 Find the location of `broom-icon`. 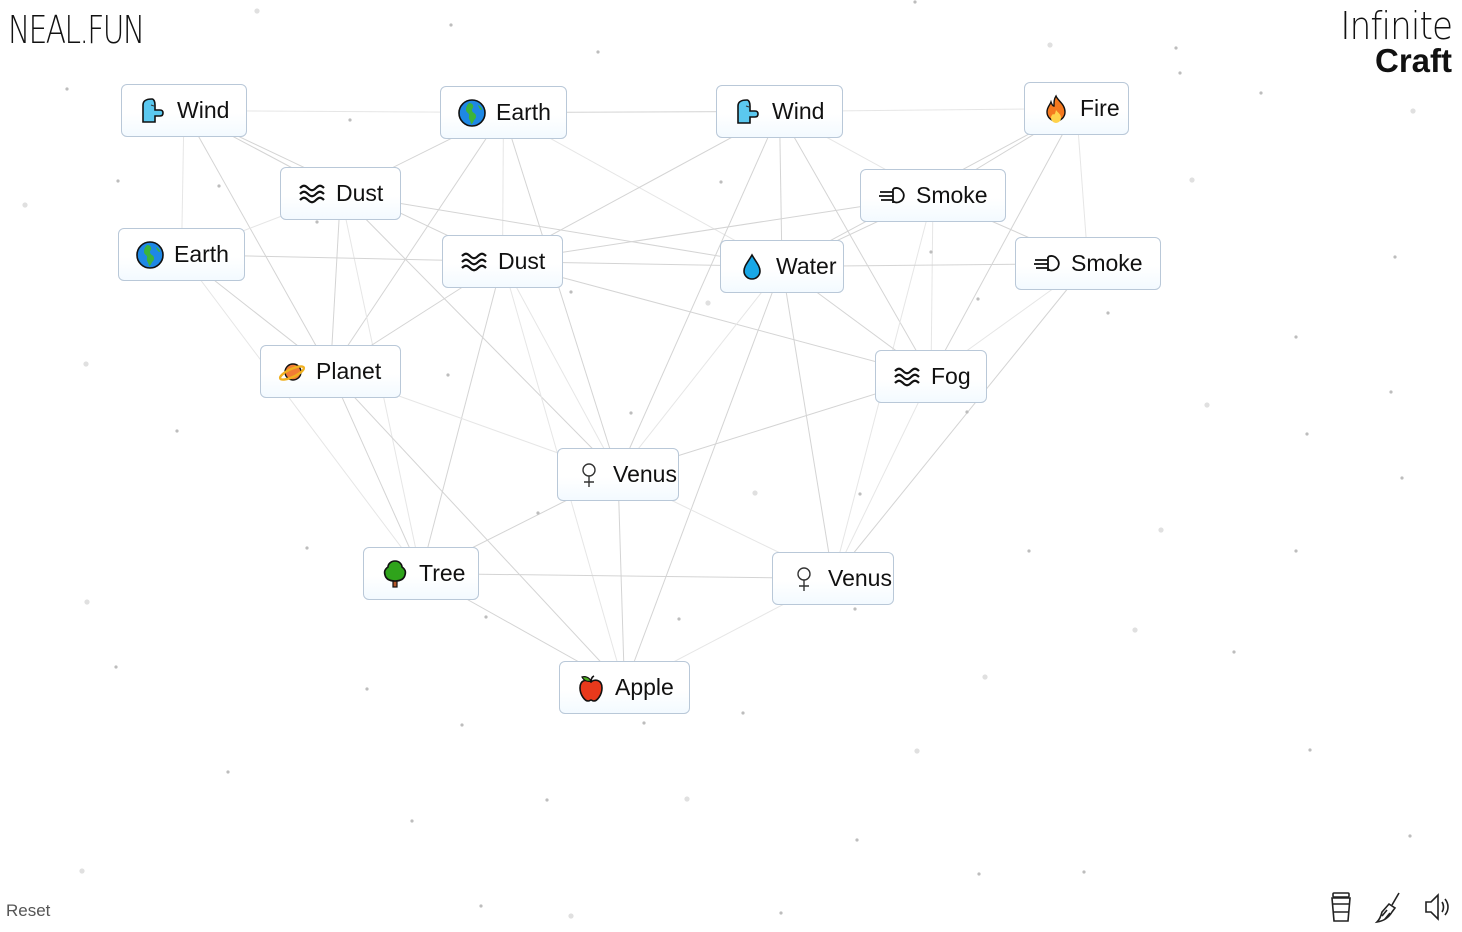

broom-icon is located at coordinates (1389, 907).